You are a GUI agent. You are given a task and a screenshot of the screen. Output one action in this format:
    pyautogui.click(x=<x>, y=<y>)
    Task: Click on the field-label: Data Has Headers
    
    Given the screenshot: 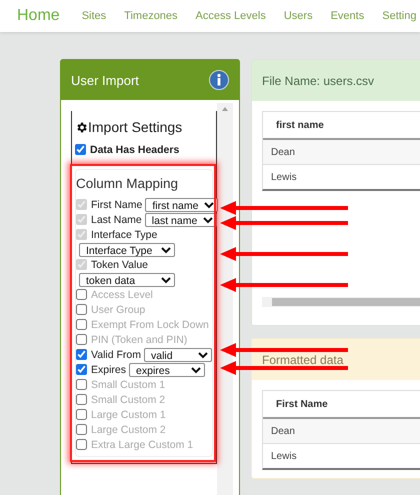 What is the action you would take?
    pyautogui.click(x=135, y=150)
    